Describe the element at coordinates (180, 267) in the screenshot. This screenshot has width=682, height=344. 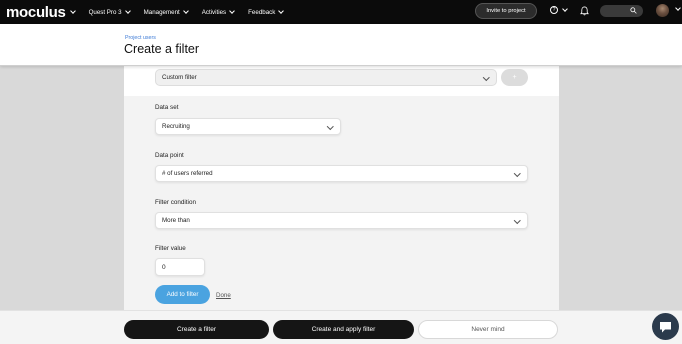
I see `filter-value-input: 0` at that location.